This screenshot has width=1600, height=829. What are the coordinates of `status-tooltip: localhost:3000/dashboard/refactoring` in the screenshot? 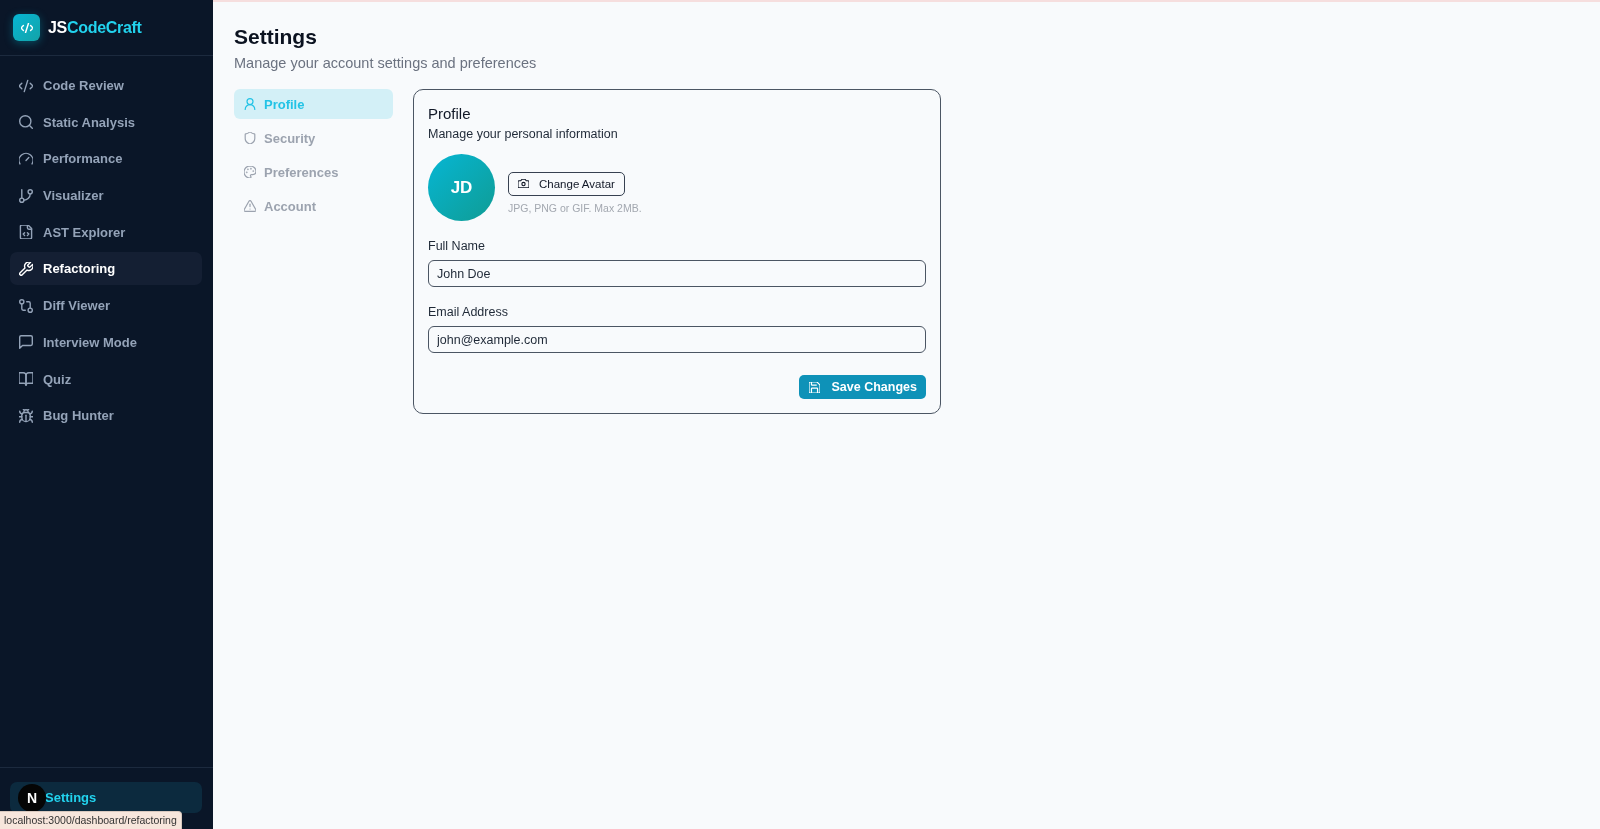 It's located at (91, 820).